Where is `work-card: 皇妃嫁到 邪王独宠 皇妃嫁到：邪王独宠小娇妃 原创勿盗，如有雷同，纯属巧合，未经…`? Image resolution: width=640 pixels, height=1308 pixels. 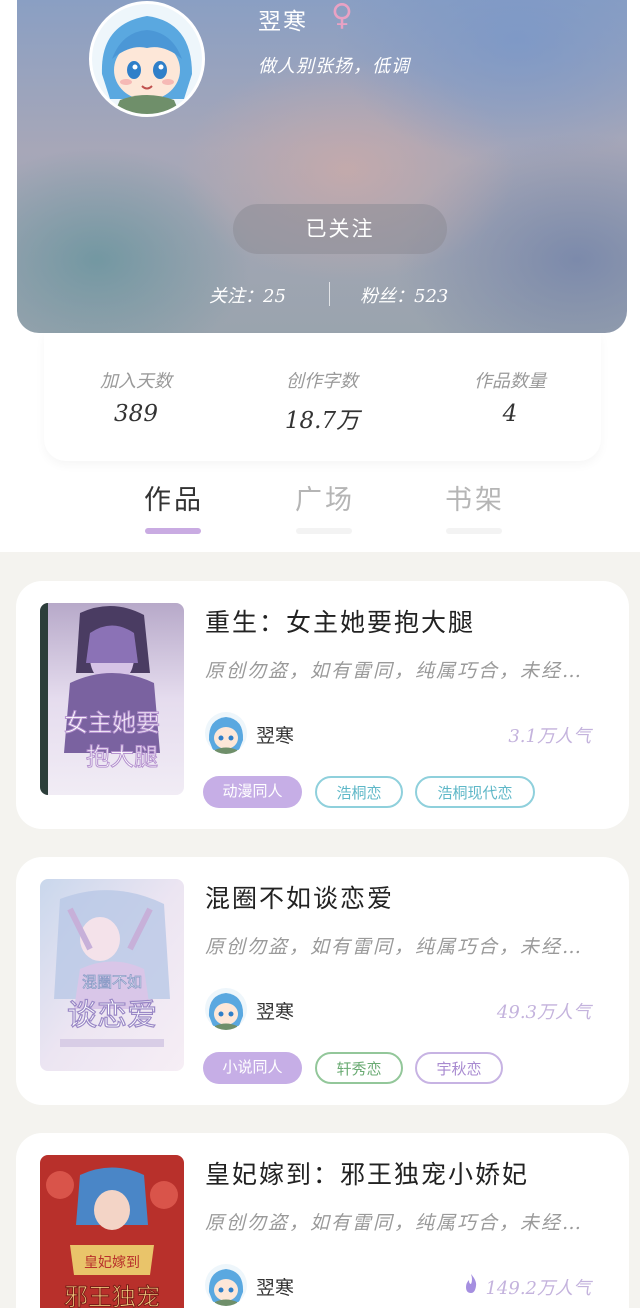
work-card: 皇妃嫁到 邪王独宠 皇妃嫁到：邪王独宠小娇妃 原创勿盗，如有雷同，纯属巧合，未经… is located at coordinates (322, 1220).